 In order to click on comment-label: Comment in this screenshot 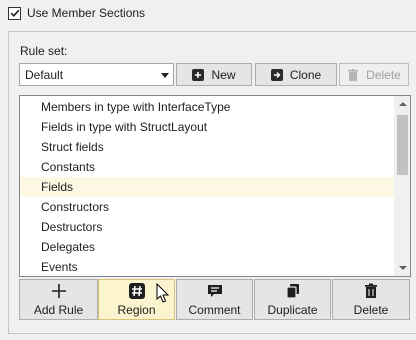, I will do `click(214, 310)`.